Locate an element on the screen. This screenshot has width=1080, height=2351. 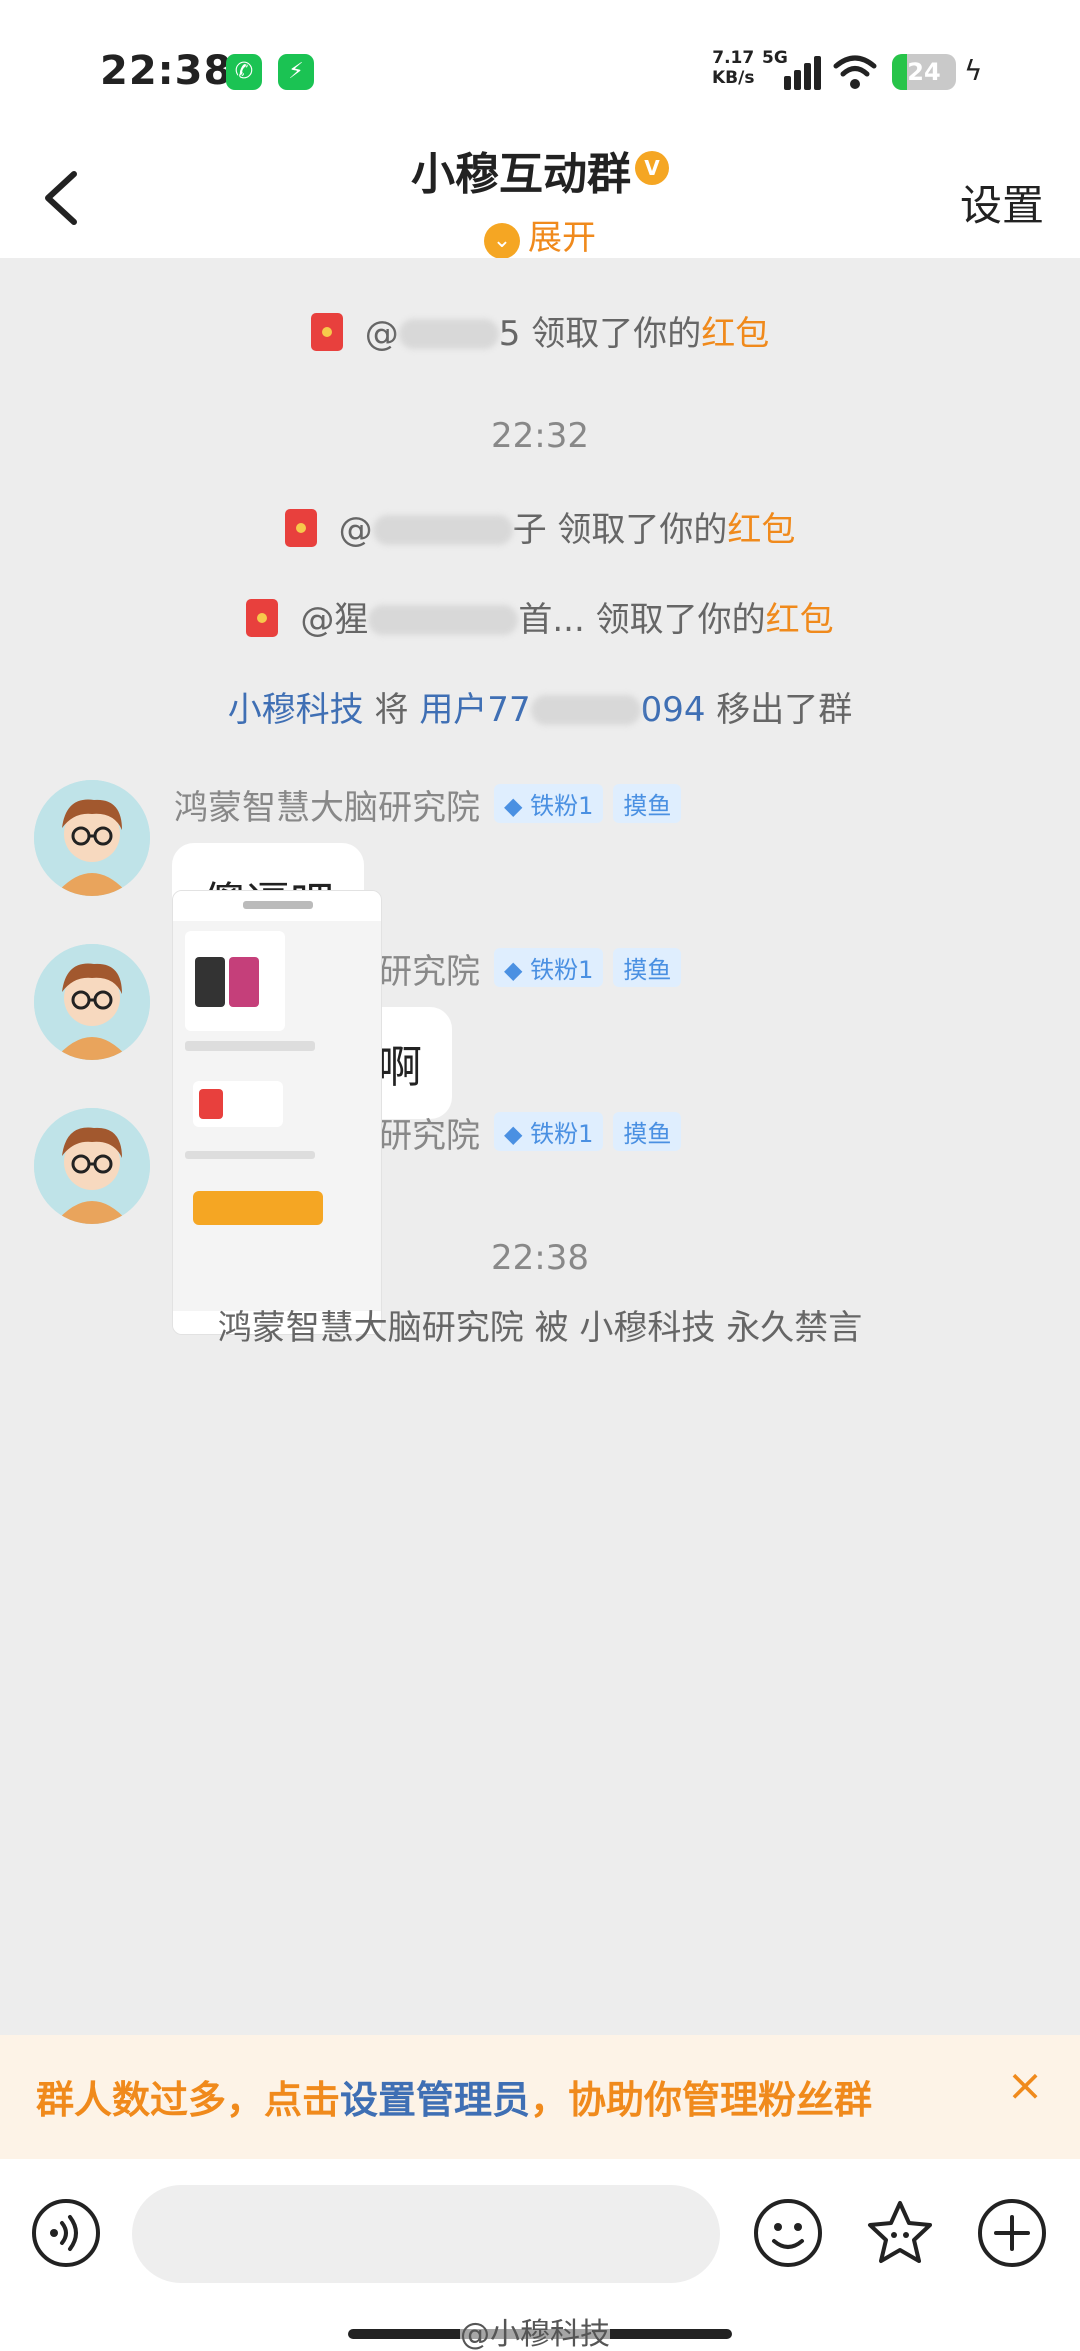
actor-link: 小穆科技 is located at coordinates (296, 710).